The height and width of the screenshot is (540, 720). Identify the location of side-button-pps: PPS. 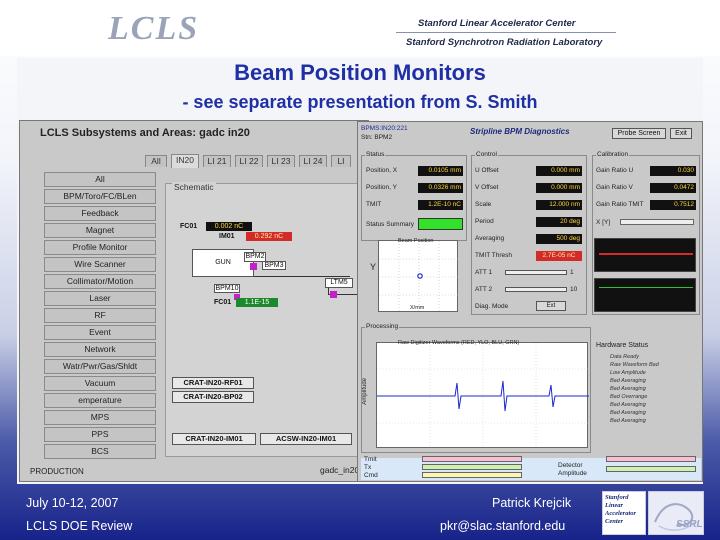
(100, 434).